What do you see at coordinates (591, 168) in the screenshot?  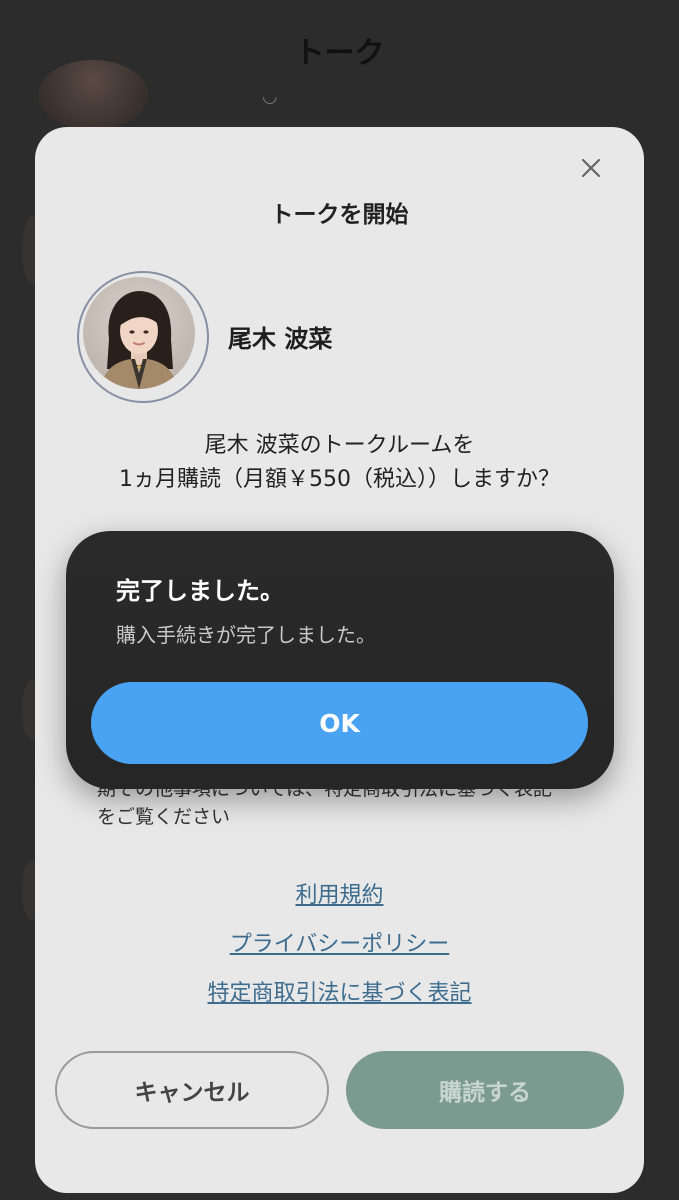 I see `close-icon` at bounding box center [591, 168].